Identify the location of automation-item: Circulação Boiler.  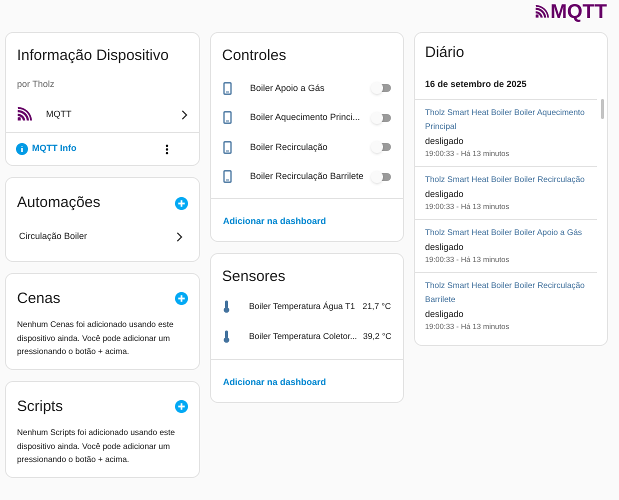
(102, 236).